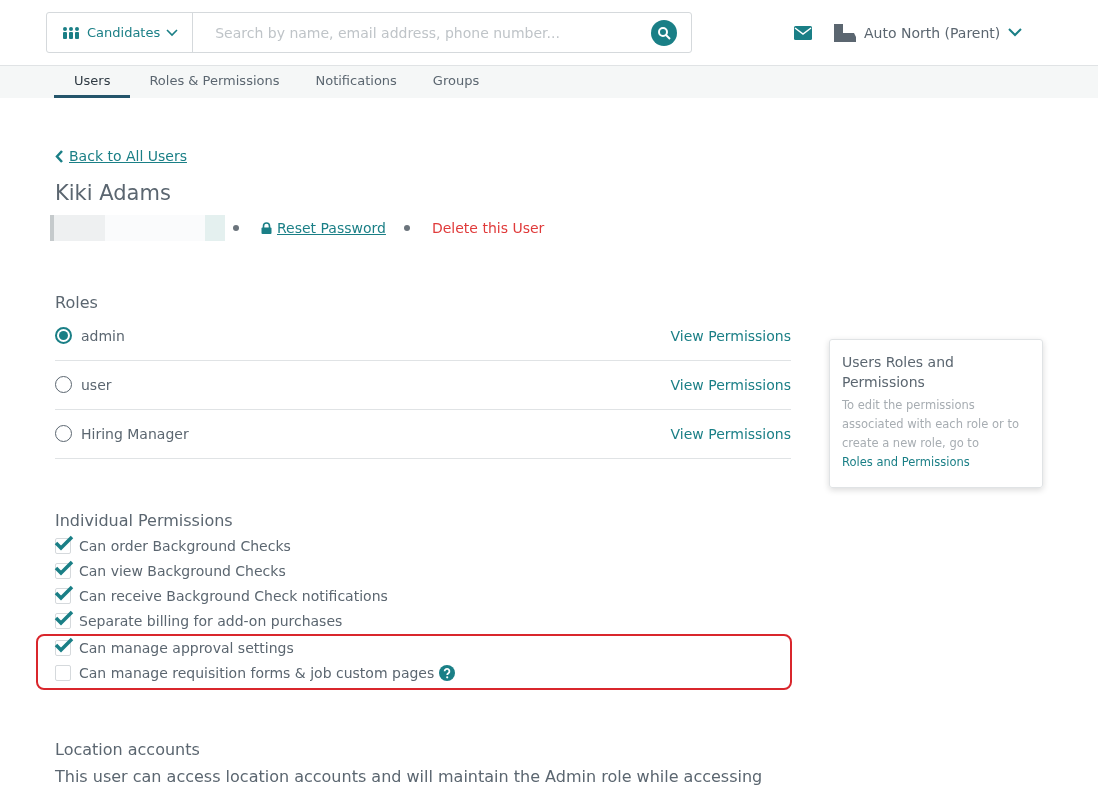 This screenshot has width=1098, height=802. Describe the element at coordinates (186, 648) in the screenshot. I see `permission-label: Can manage approval settings` at that location.